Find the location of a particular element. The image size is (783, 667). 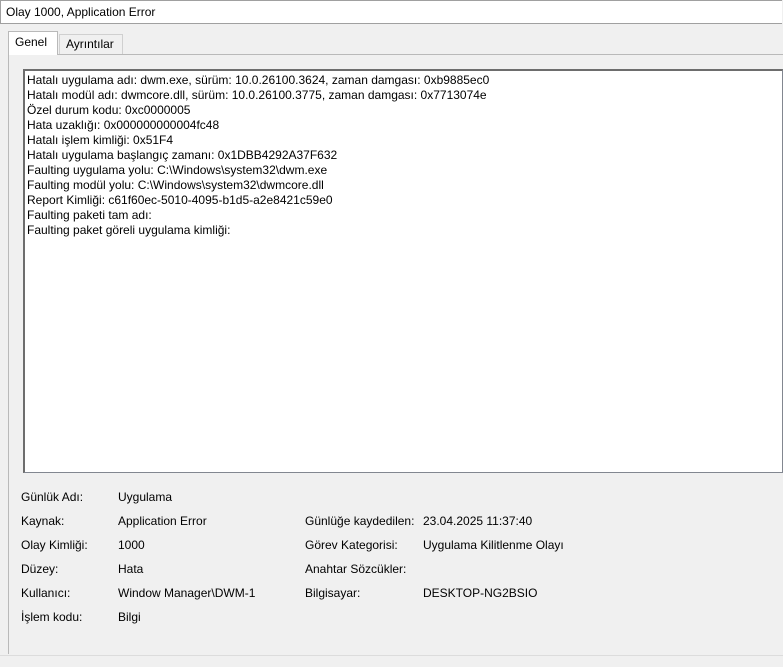

task-category-value: Uygulama Kilitlenme Olayı is located at coordinates (493, 545).